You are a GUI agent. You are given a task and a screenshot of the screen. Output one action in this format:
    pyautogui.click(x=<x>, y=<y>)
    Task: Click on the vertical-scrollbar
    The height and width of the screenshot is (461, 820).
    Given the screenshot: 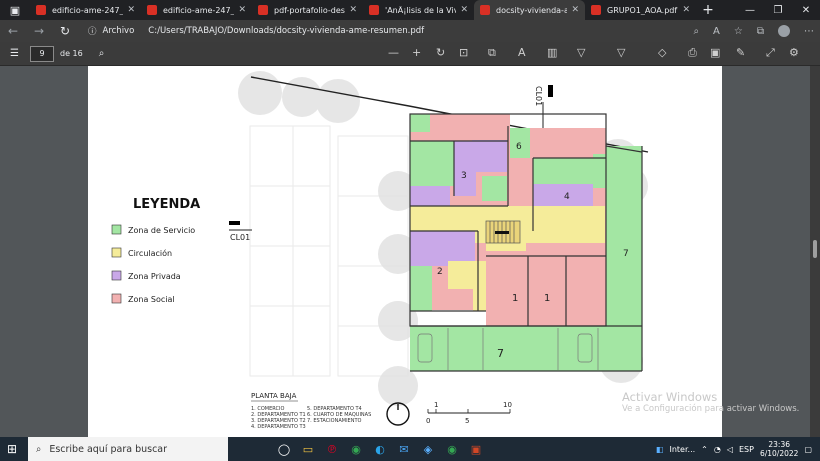 What is the action you would take?
    pyautogui.click(x=815, y=251)
    